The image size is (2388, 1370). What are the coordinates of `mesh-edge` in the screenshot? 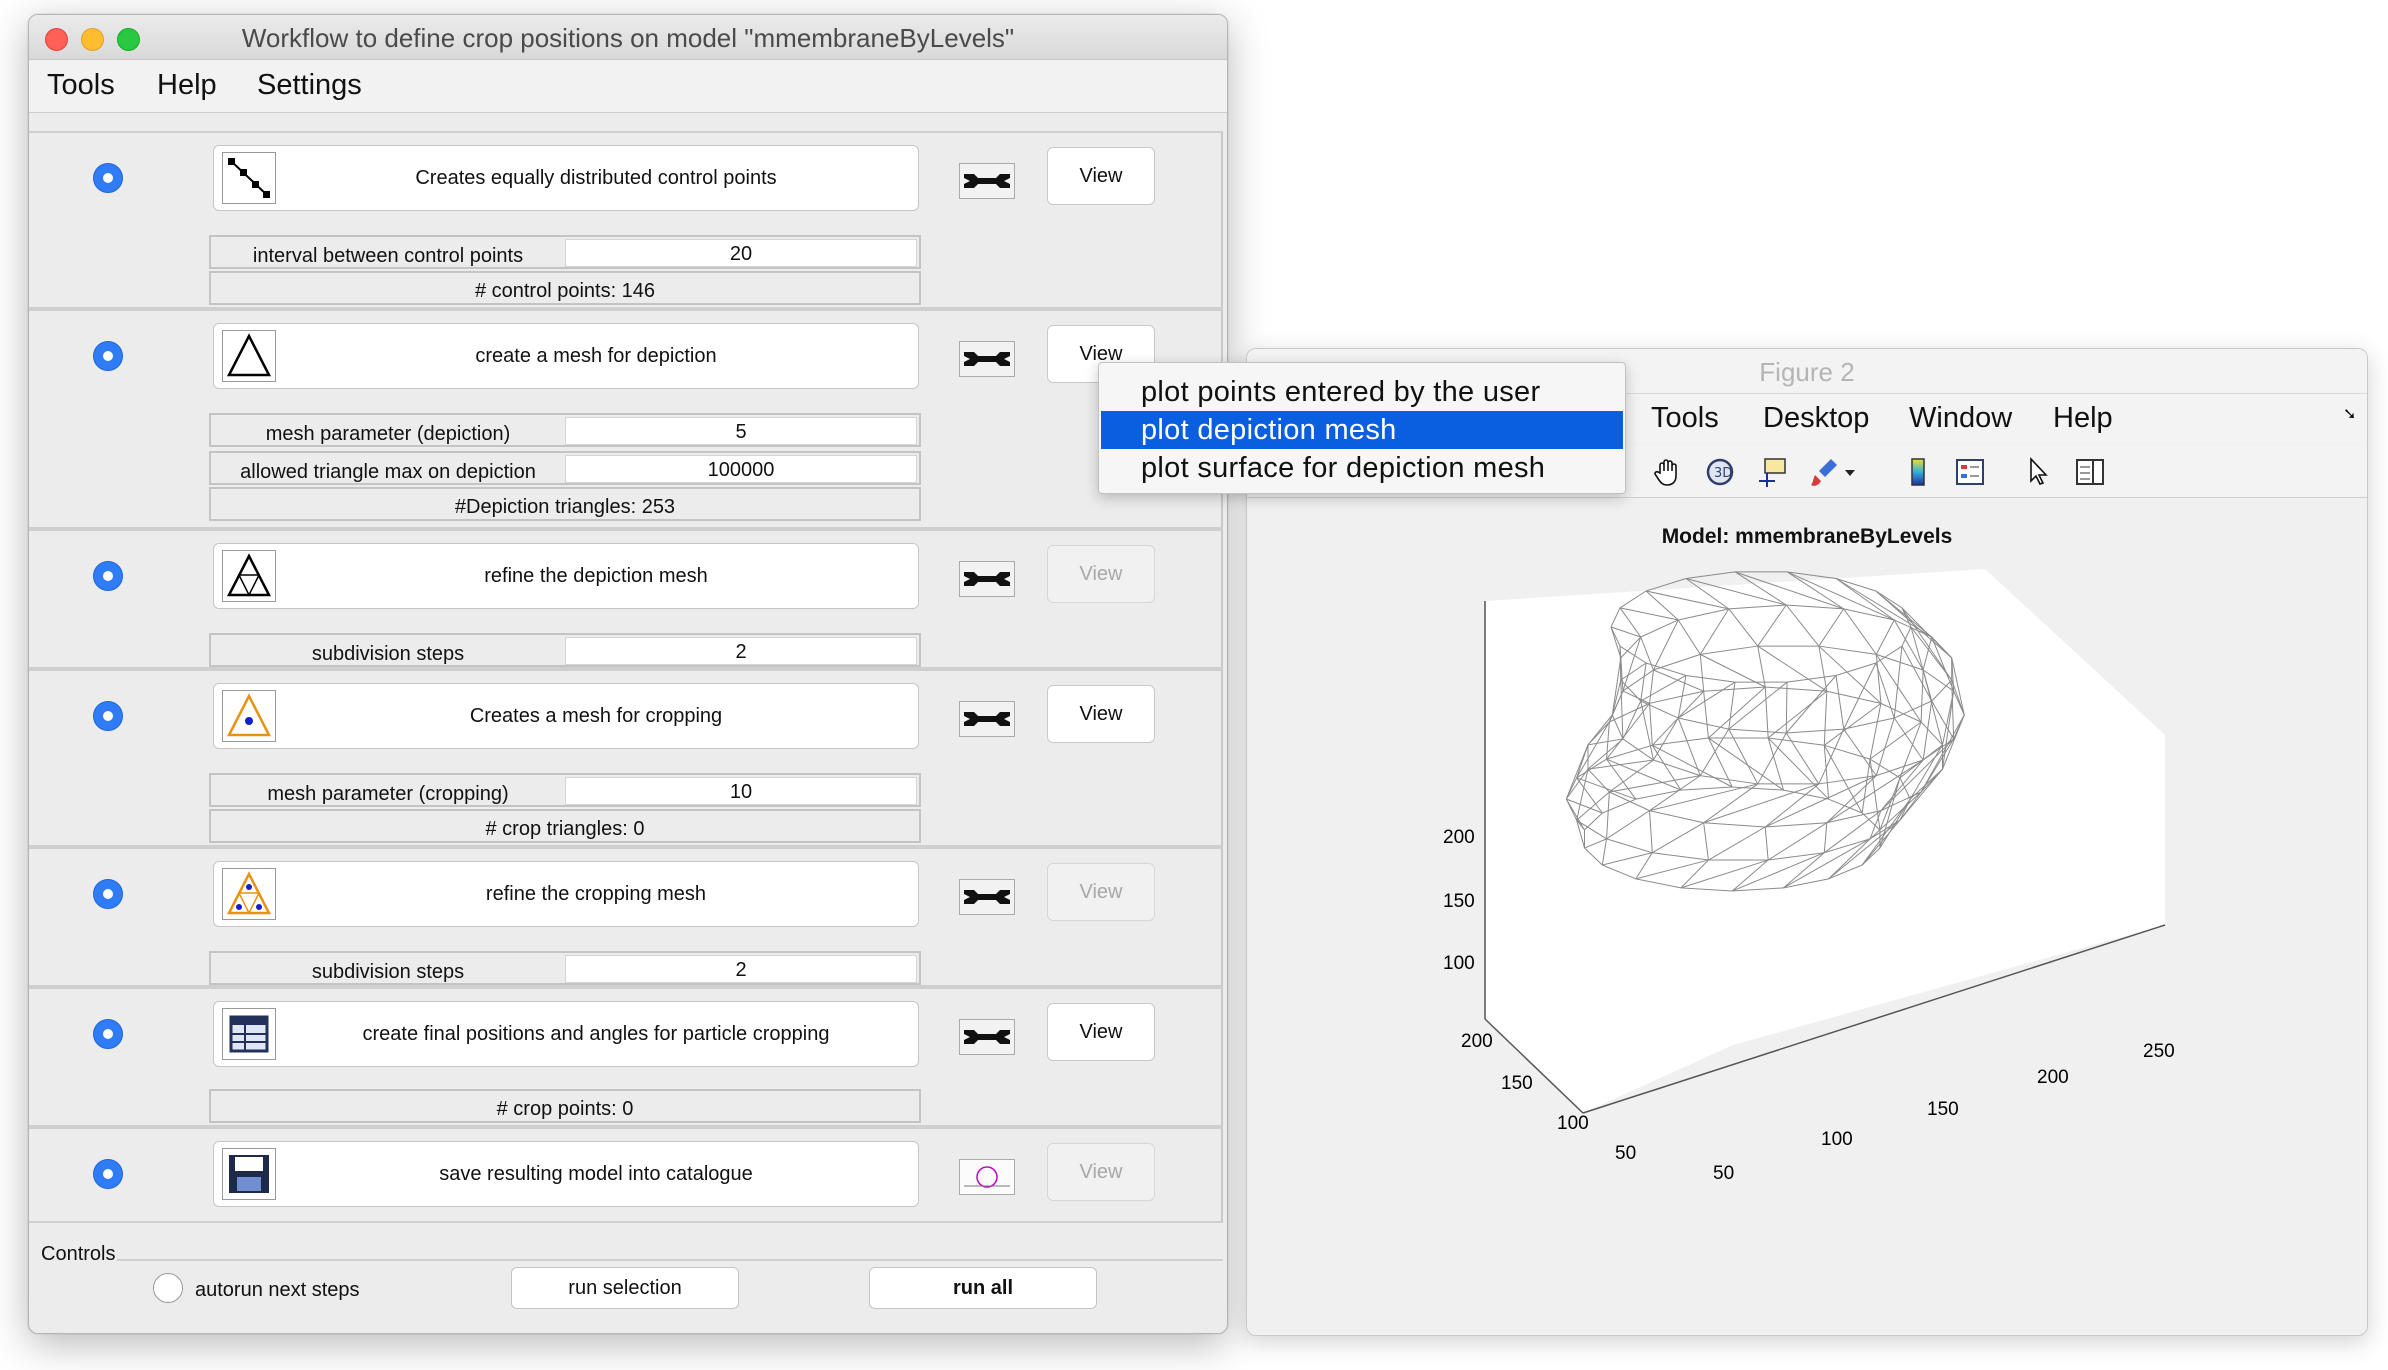 It's located at (1710, 575).